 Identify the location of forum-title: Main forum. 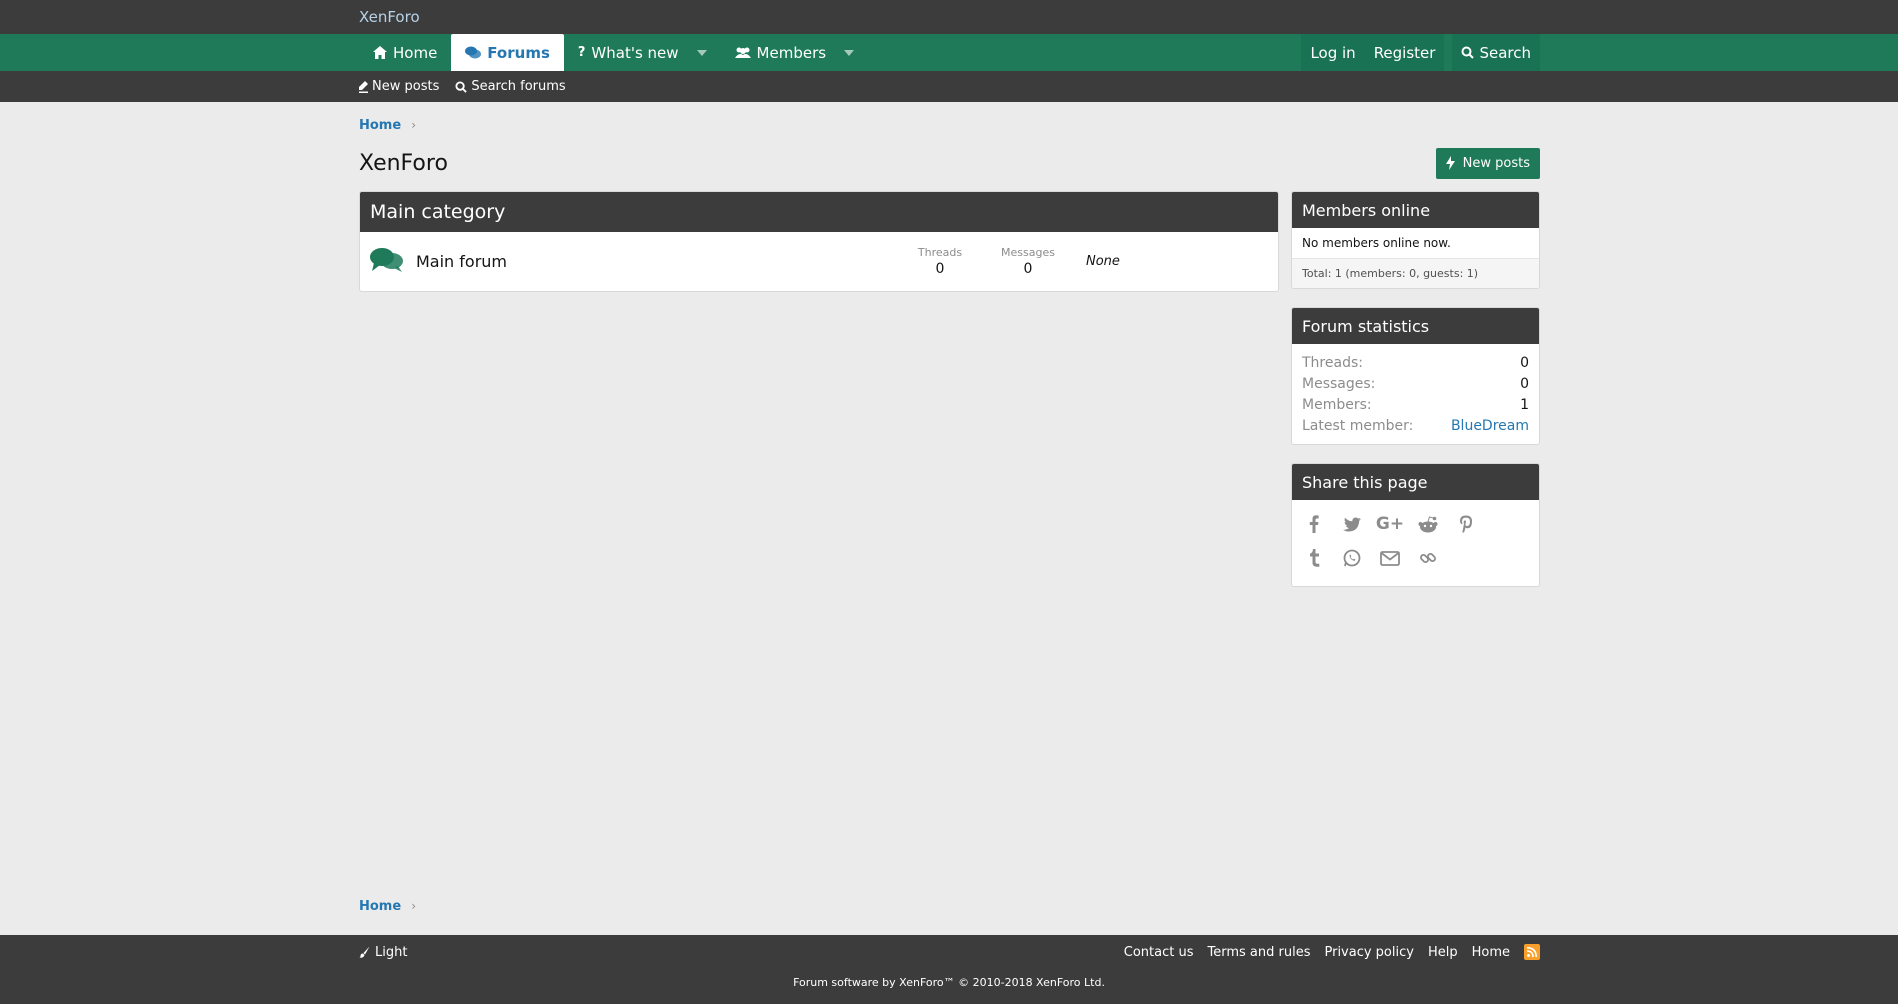
(656, 261).